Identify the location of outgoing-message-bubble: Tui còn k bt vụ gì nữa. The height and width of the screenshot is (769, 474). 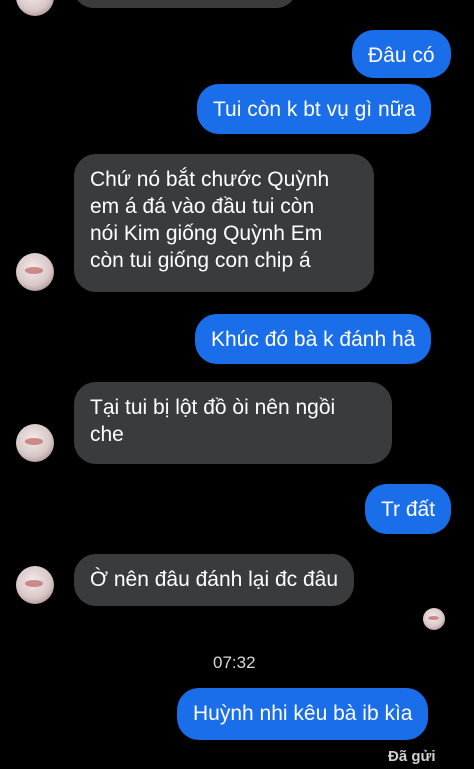
(314, 109).